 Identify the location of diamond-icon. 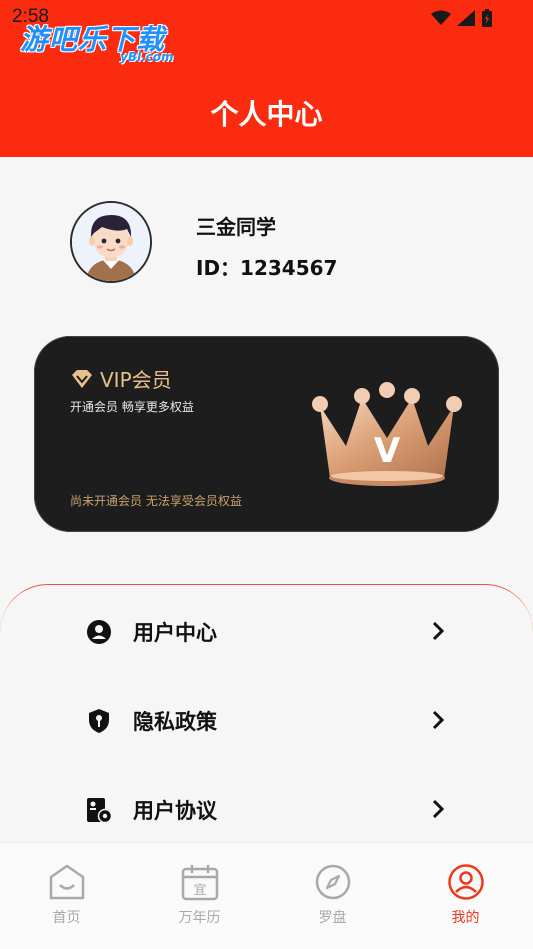
(82, 378).